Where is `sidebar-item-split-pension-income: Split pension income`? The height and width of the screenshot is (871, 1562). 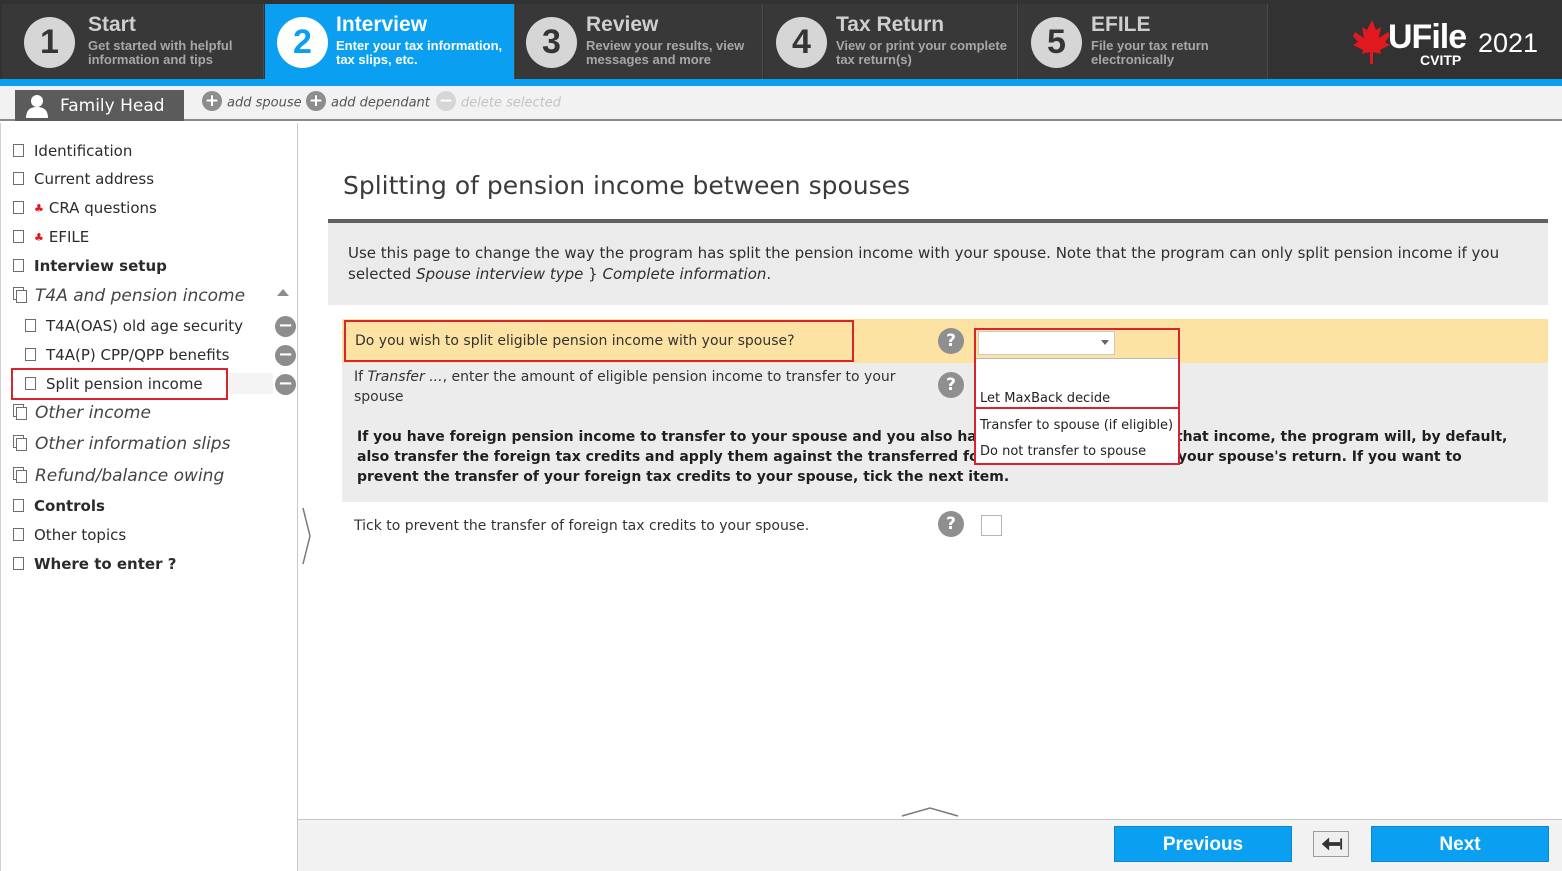
sidebar-item-split-pension-income: Split pension income is located at coordinates (119, 384).